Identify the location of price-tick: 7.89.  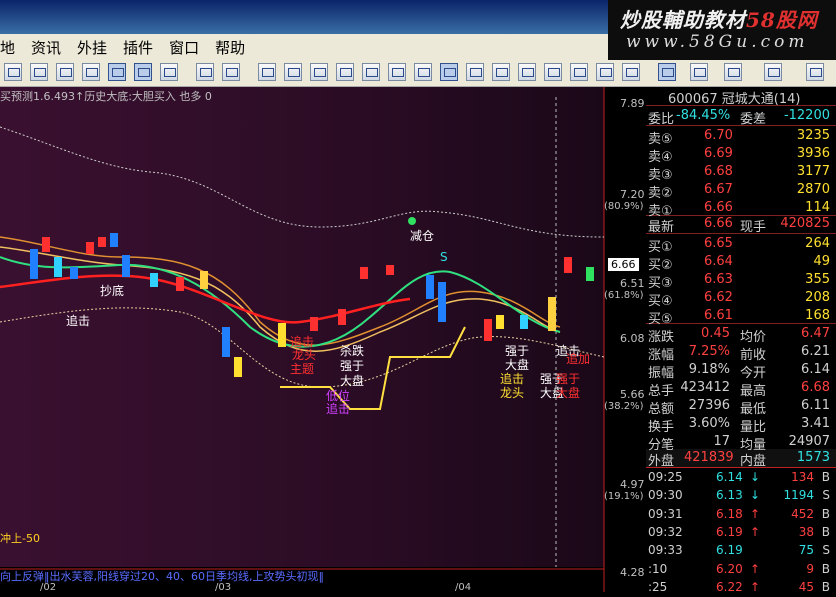
(632, 103).